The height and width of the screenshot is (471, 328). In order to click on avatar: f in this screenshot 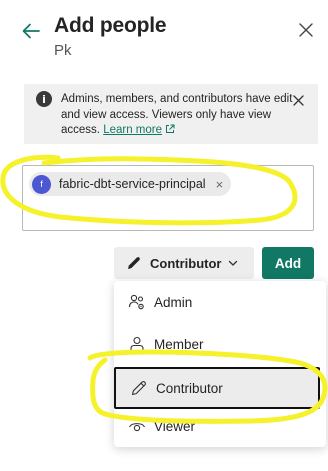, I will do `click(41, 184)`.